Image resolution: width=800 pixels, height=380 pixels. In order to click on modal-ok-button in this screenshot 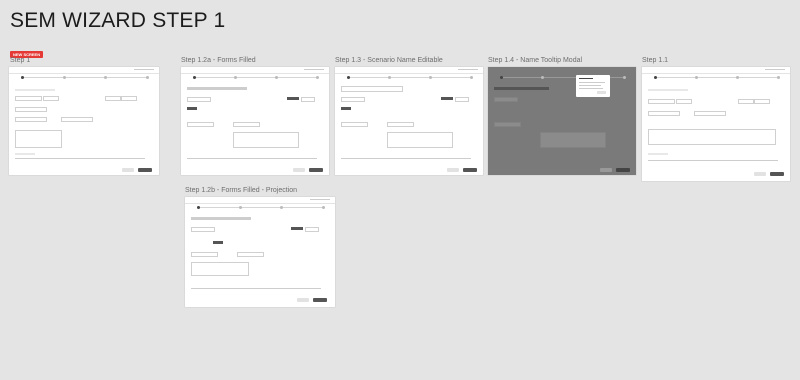, I will do `click(601, 92)`.